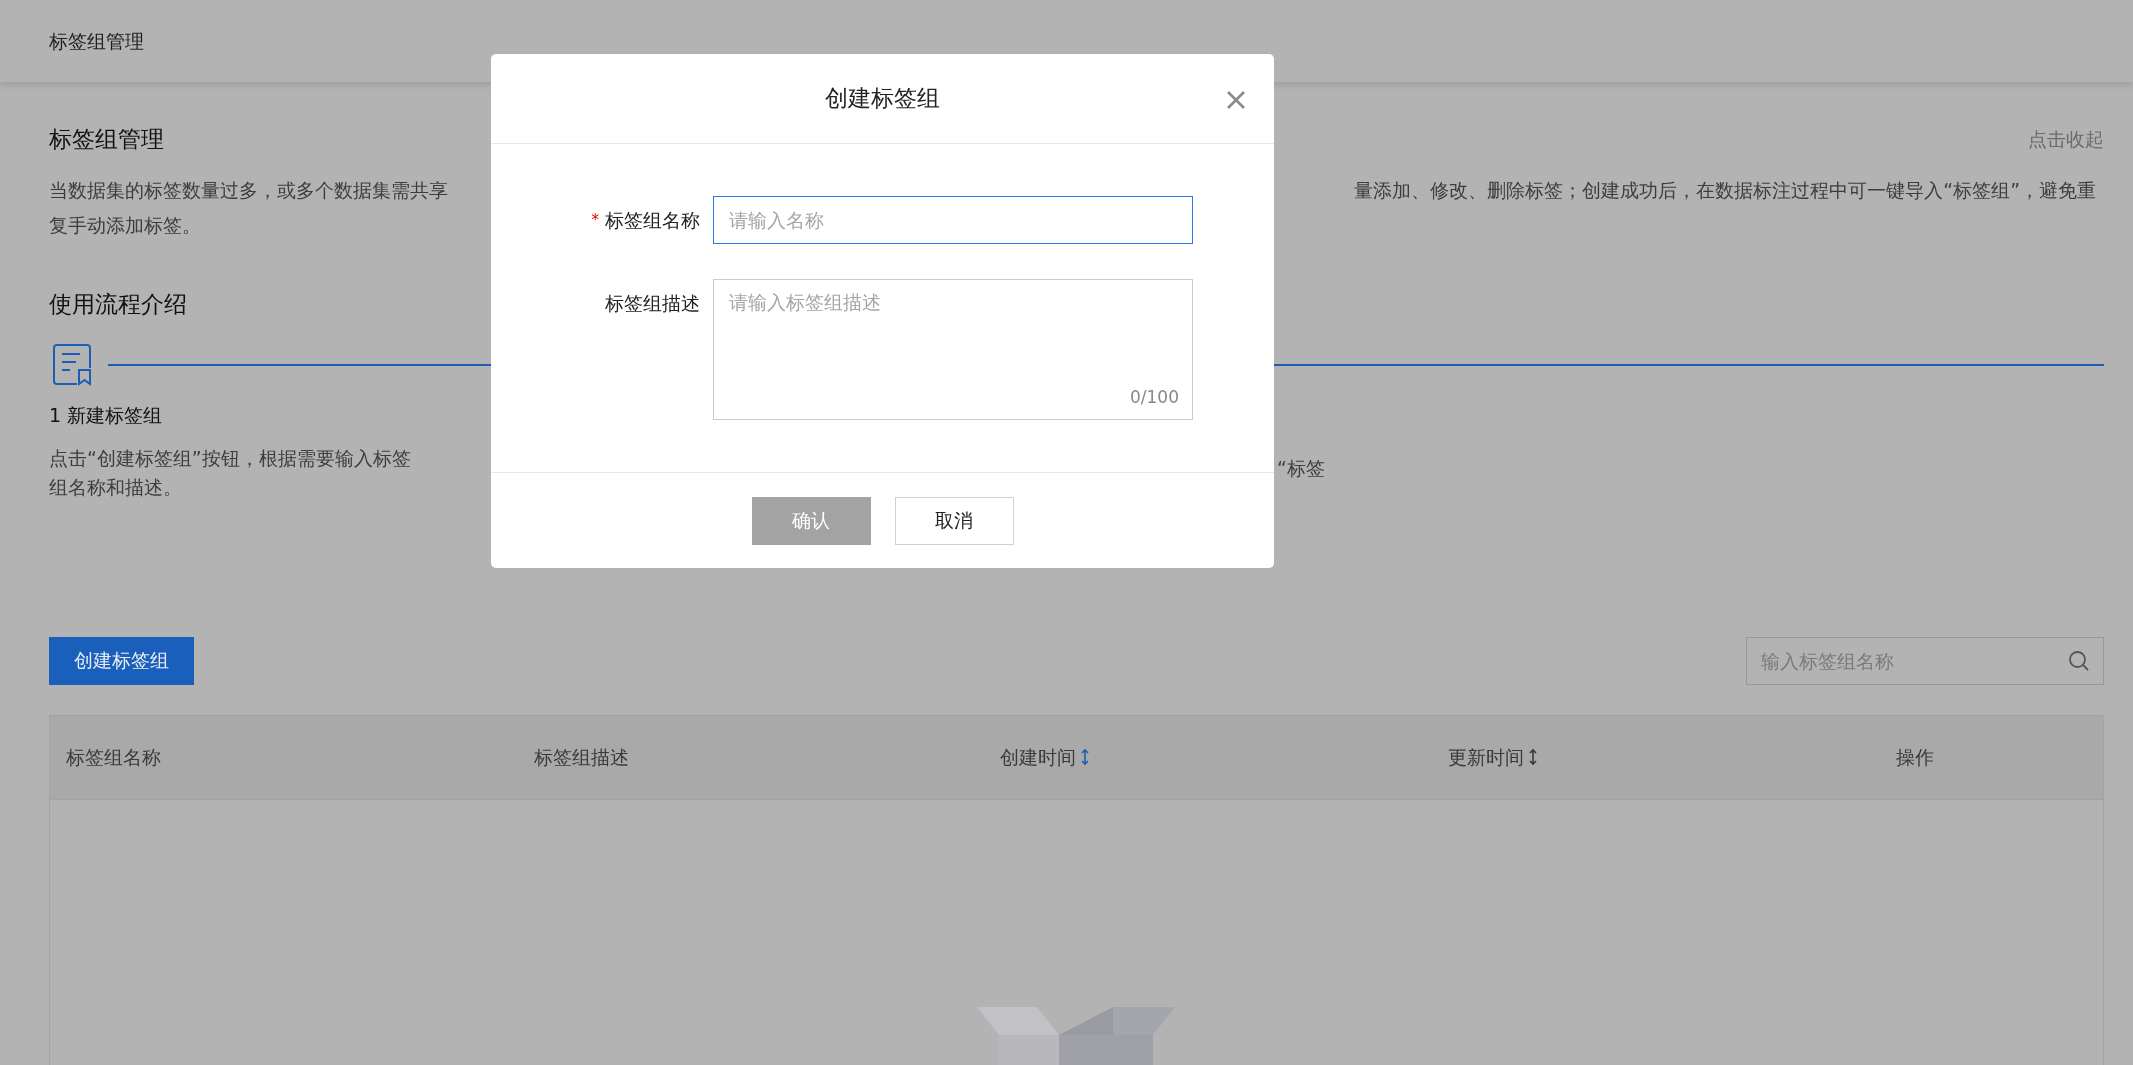  Describe the element at coordinates (118, 303) in the screenshot. I see `section-title: 使用流程介绍` at that location.